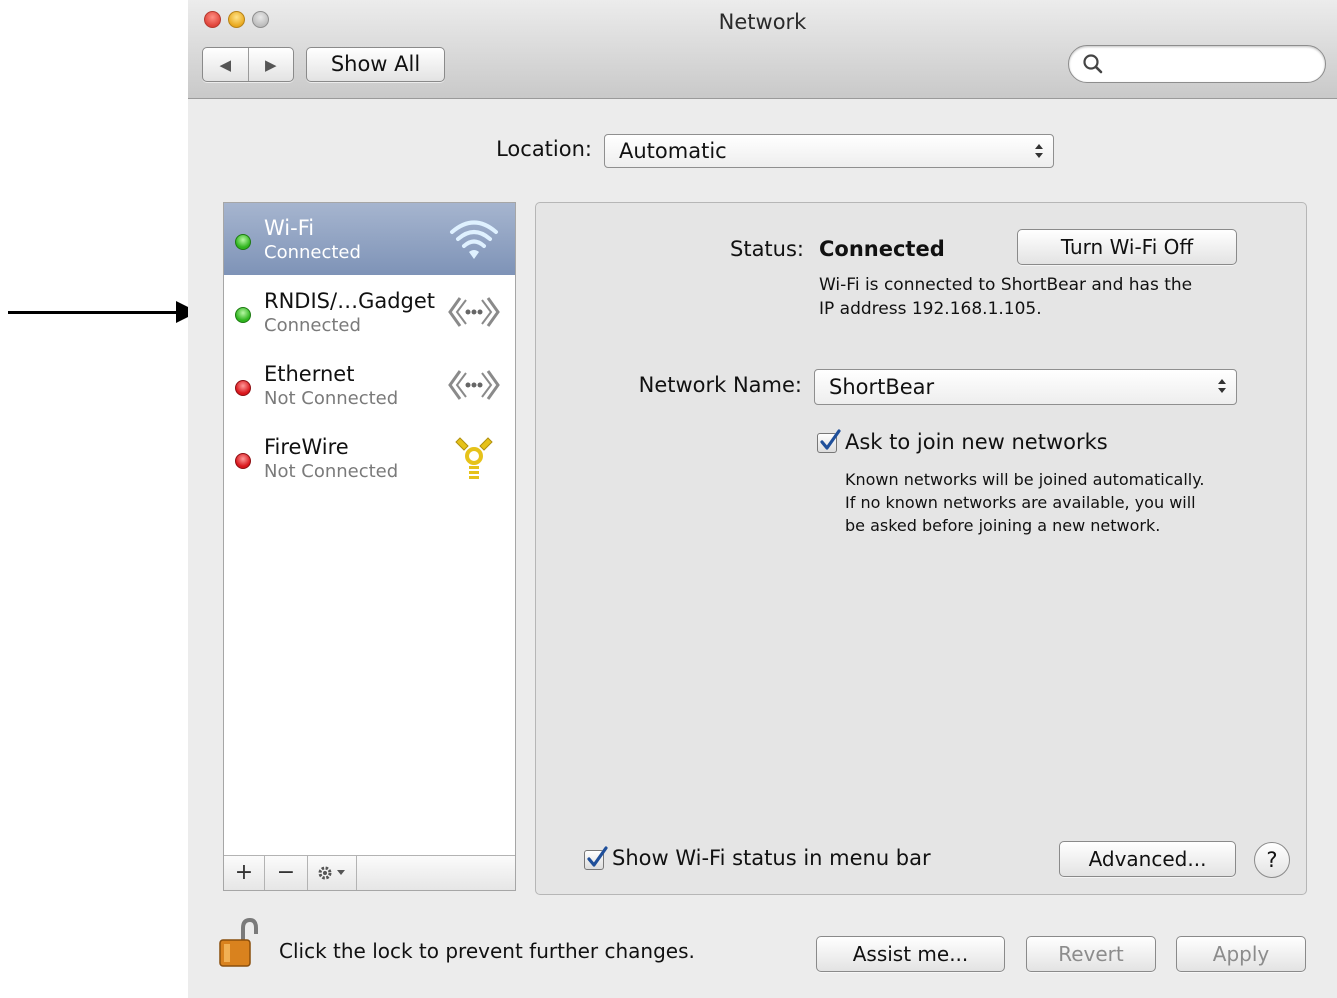  What do you see at coordinates (369, 458) in the screenshot?
I see `service-item-firewire: FireWire Not Connected` at bounding box center [369, 458].